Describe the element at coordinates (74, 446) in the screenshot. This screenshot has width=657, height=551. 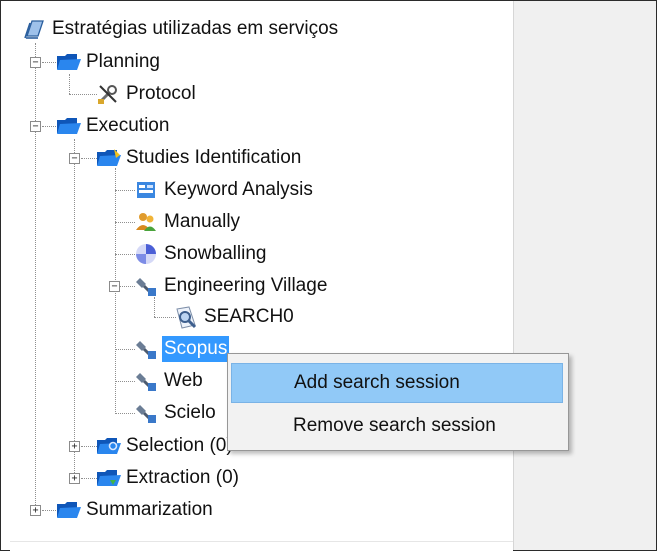
I see `expander-selection: +` at that location.